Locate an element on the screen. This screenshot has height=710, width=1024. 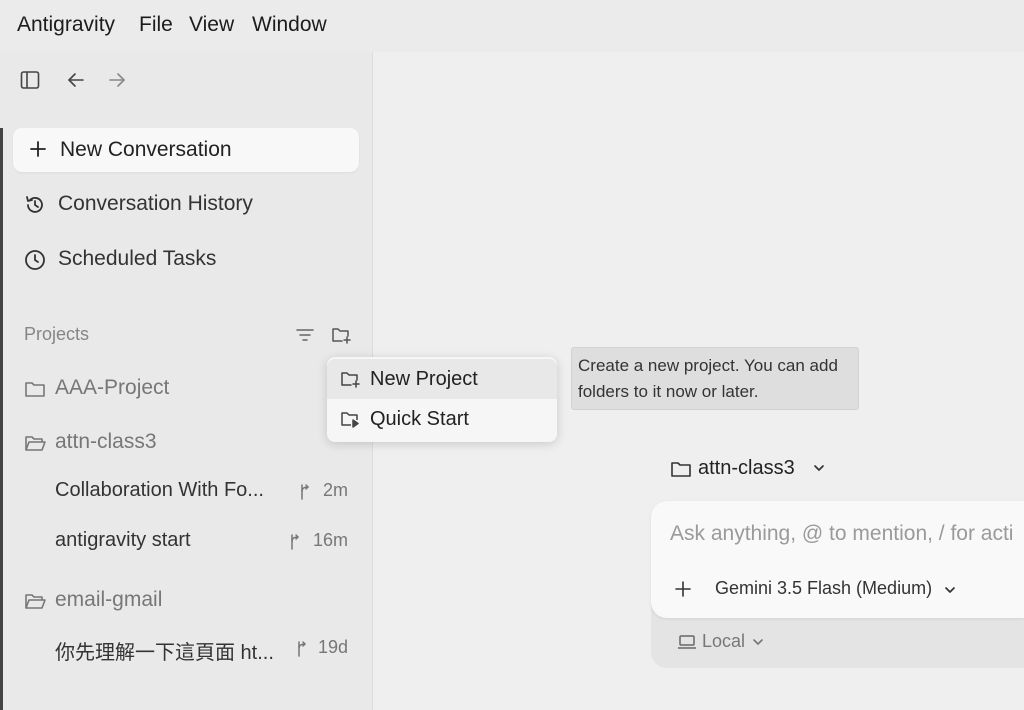
conversation-title: antigravity start is located at coordinates (123, 540).